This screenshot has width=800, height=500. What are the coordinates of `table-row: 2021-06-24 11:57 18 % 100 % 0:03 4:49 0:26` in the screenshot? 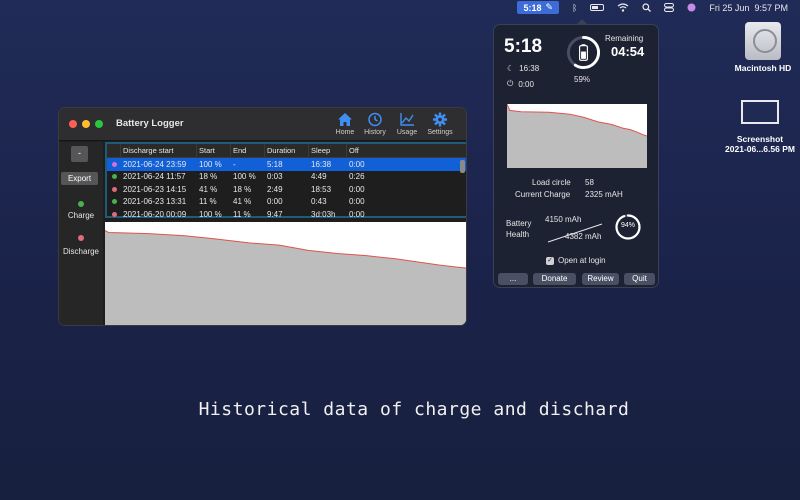 It's located at (286, 177).